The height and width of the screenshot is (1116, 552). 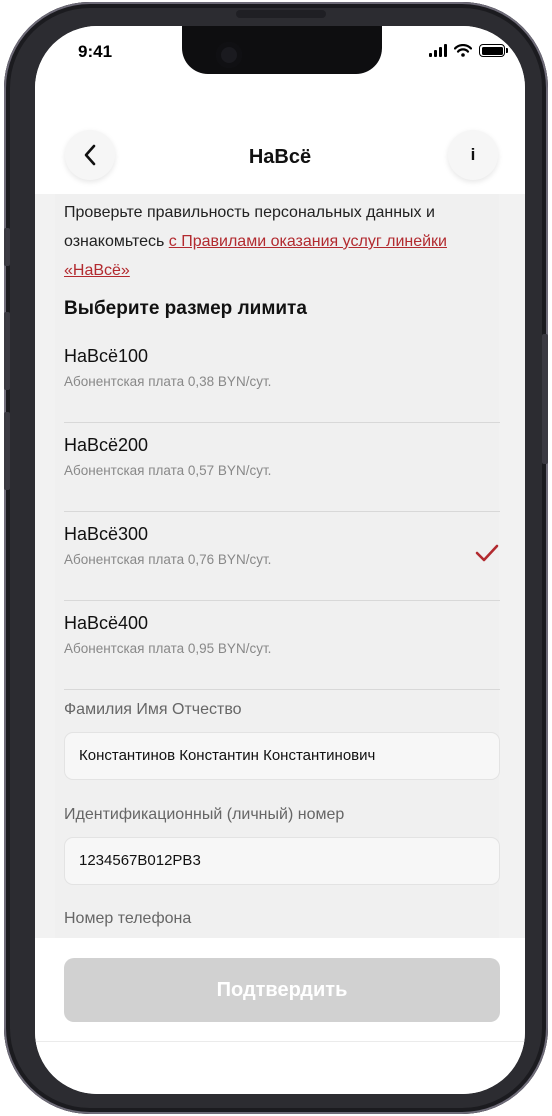 I want to click on checkmark-icon, so click(x=487, y=553).